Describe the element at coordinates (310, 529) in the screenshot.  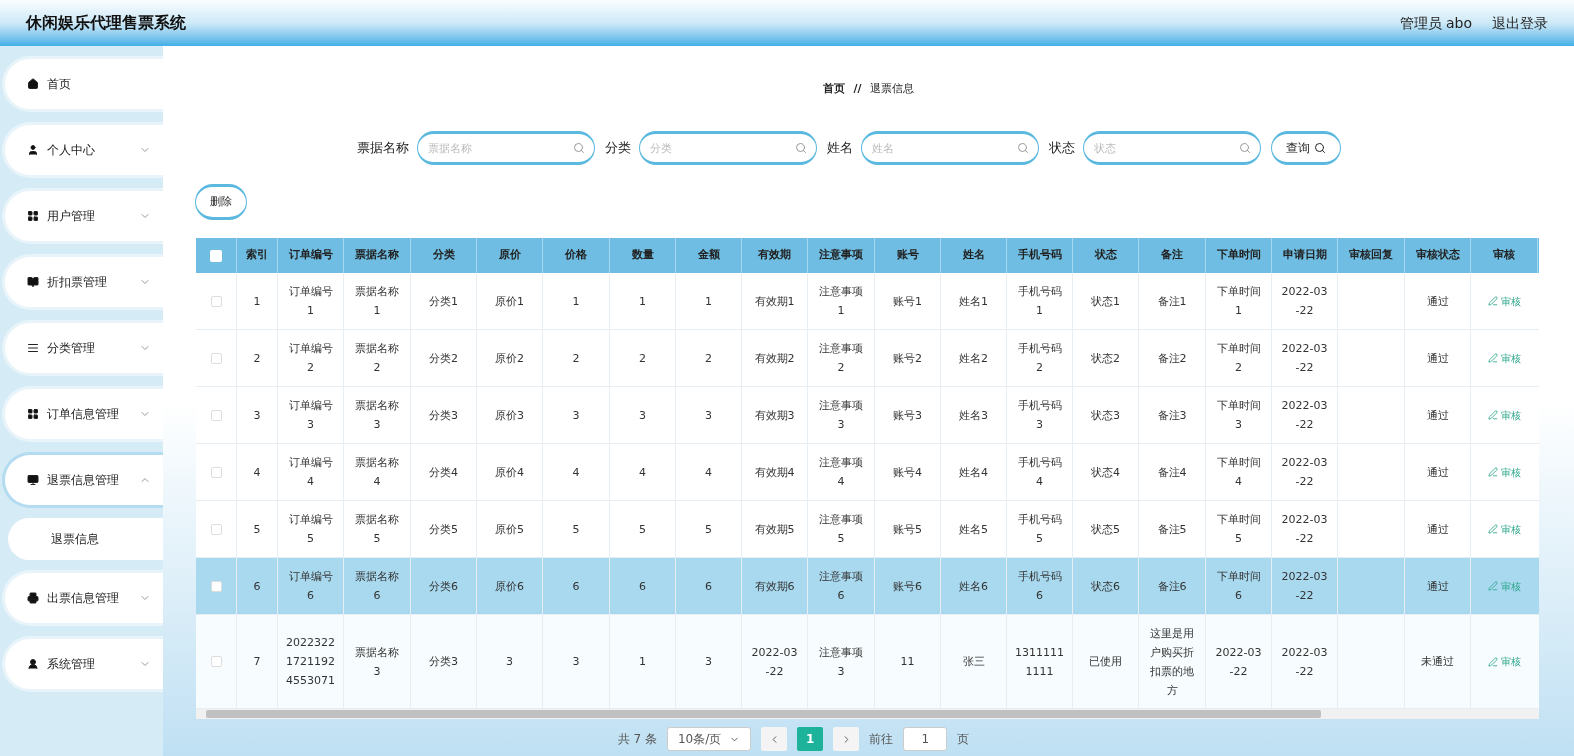
I see `table-cell-text: 订单编号5` at that location.